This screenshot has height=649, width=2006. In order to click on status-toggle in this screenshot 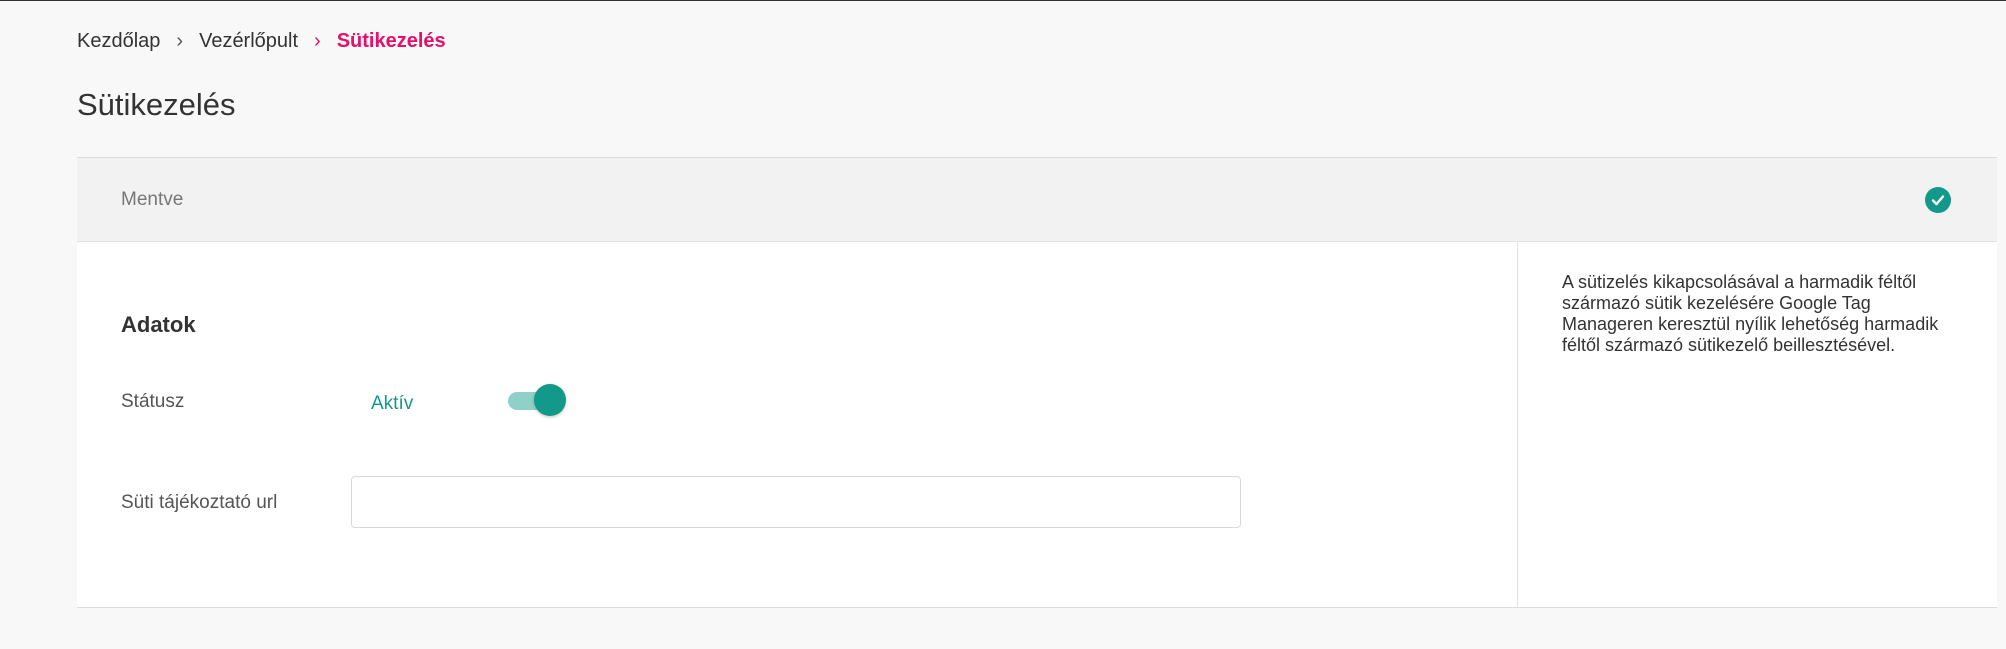, I will do `click(537, 400)`.